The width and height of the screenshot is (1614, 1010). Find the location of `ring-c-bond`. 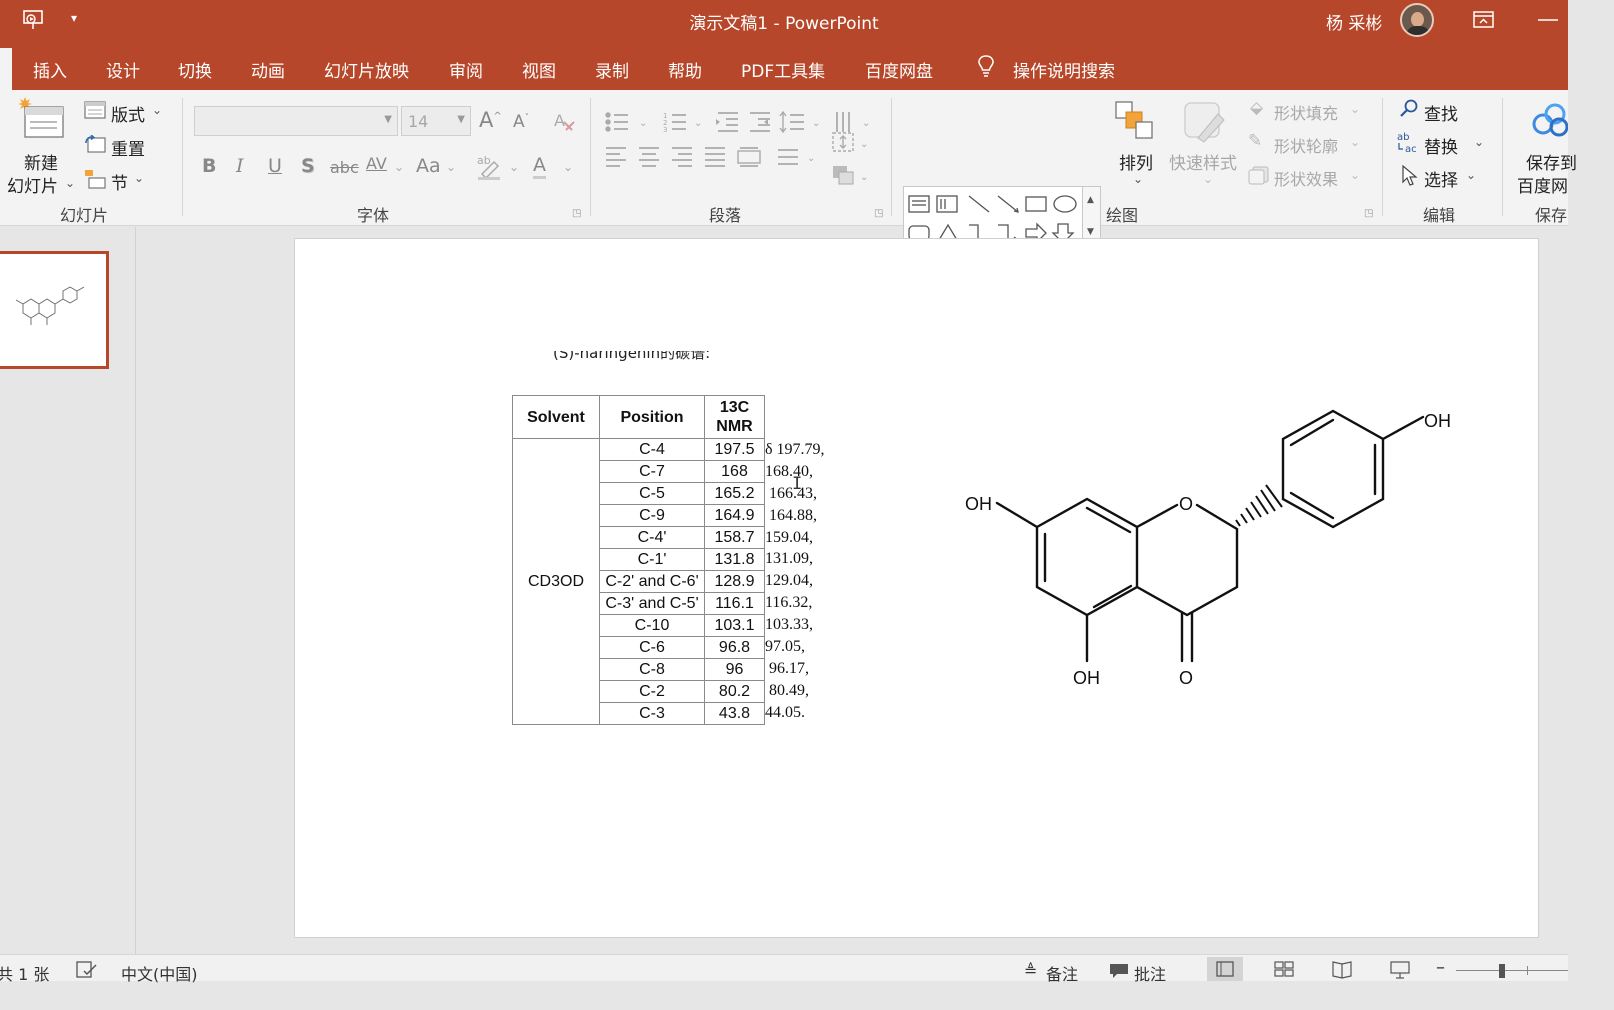

ring-c-bond is located at coordinates (1187, 560).